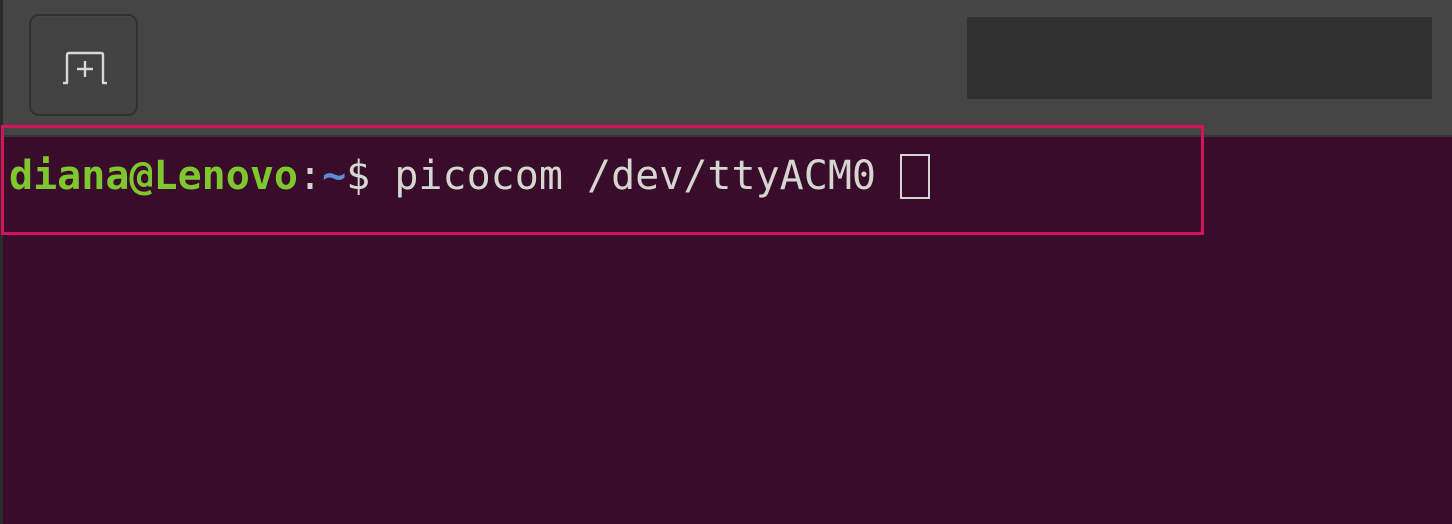 The width and height of the screenshot is (1452, 524). Describe the element at coordinates (310, 176) in the screenshot. I see `prompt-colon: :` at that location.